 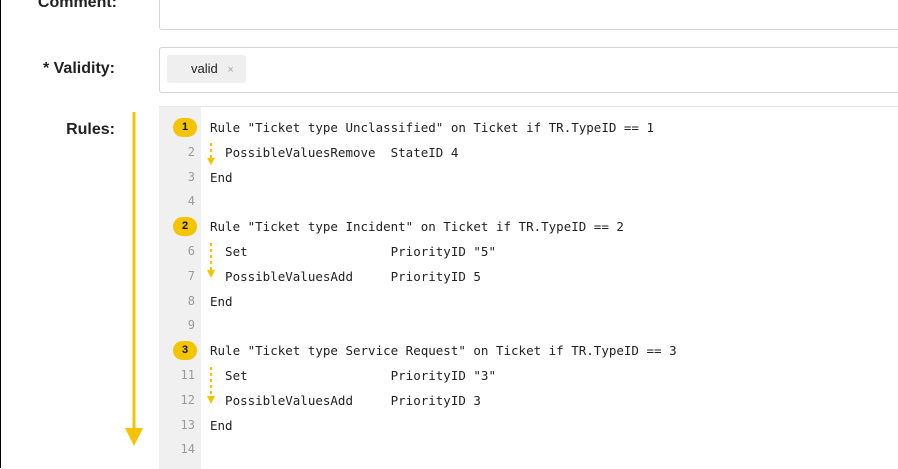 What do you see at coordinates (134, 437) in the screenshot?
I see `rules-flow-arrow-head` at bounding box center [134, 437].